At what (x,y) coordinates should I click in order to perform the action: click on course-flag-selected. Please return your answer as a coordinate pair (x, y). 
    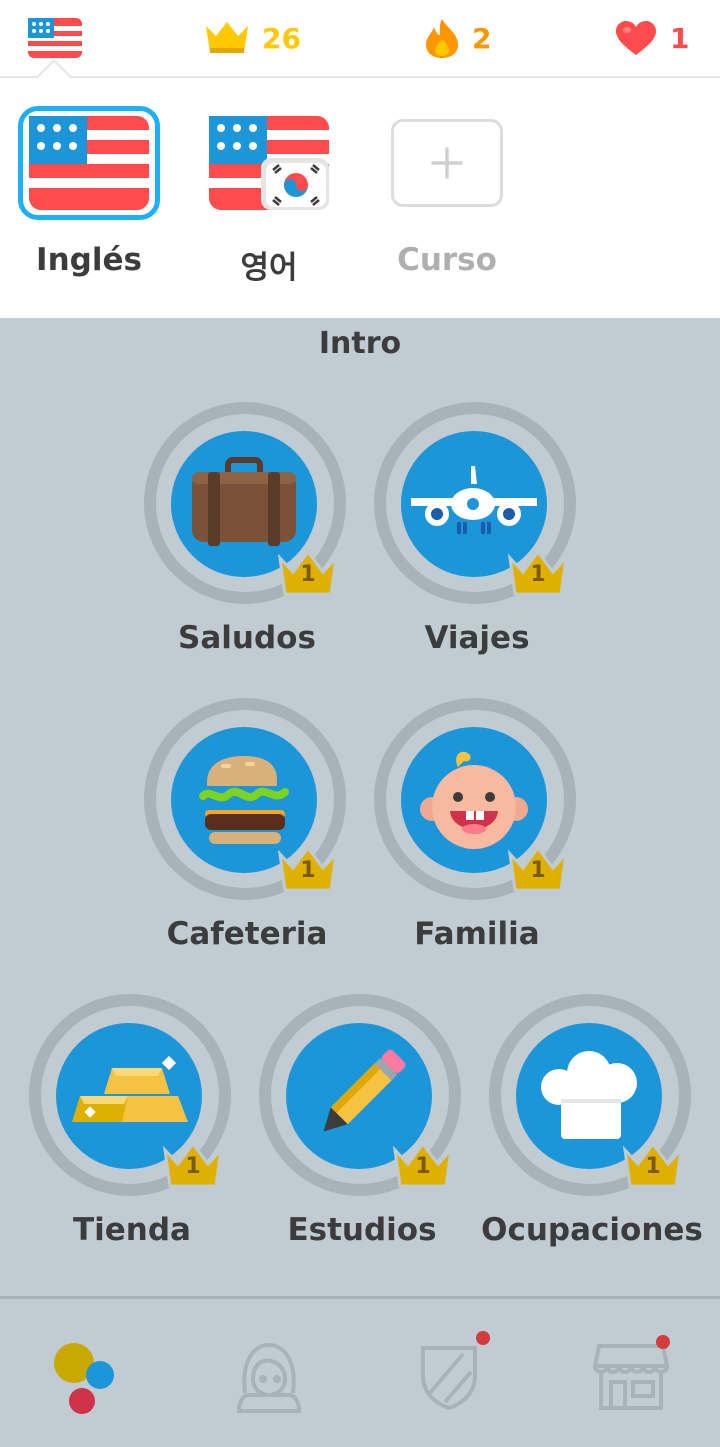
    Looking at the image, I should click on (89, 163).